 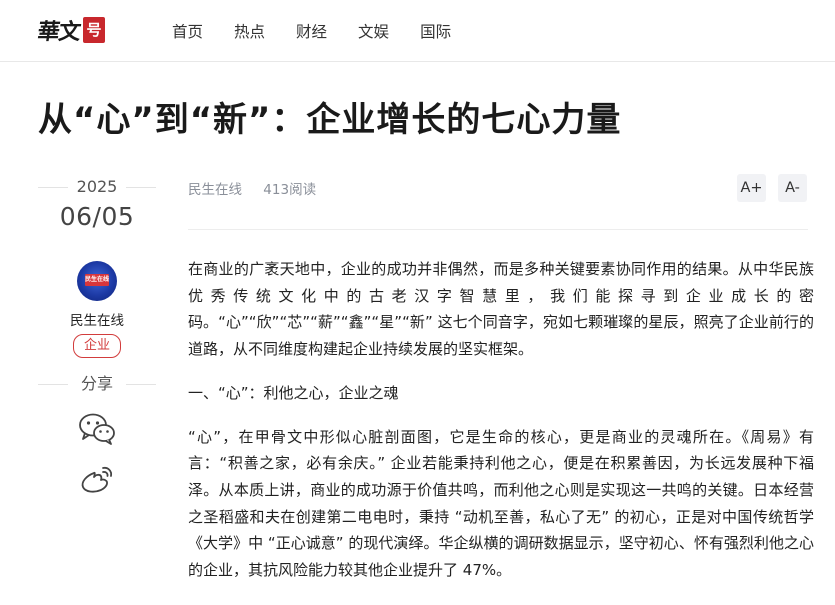 What do you see at coordinates (249, 31) in the screenshot?
I see `nav-item-hot: 热点` at bounding box center [249, 31].